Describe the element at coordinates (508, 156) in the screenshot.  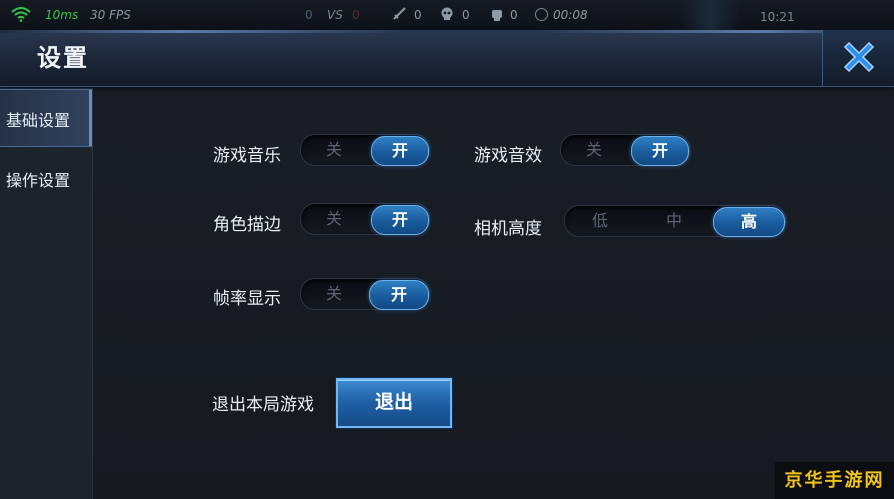
I see `game-sfx-label: 游戏音效` at that location.